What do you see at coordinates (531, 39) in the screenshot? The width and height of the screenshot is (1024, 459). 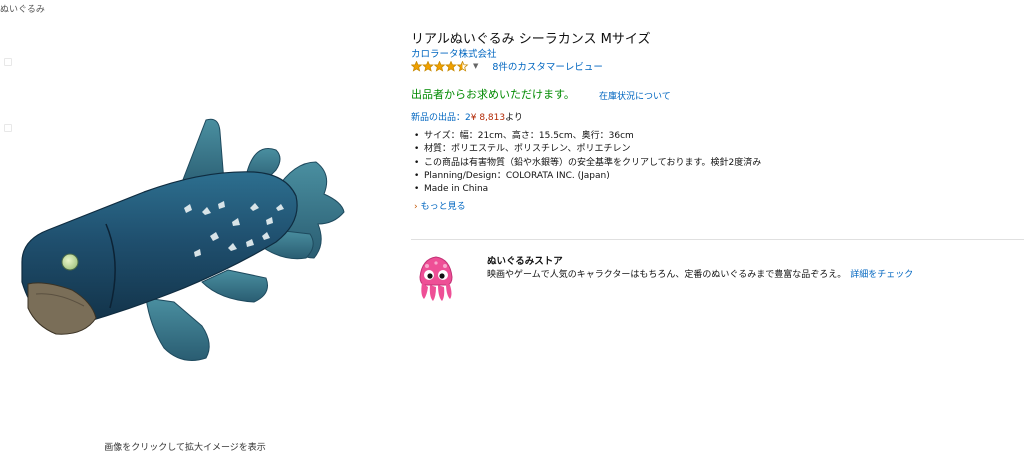 I see `product-title: リアルぬいぐるみ シーラカンス Mサイズ` at bounding box center [531, 39].